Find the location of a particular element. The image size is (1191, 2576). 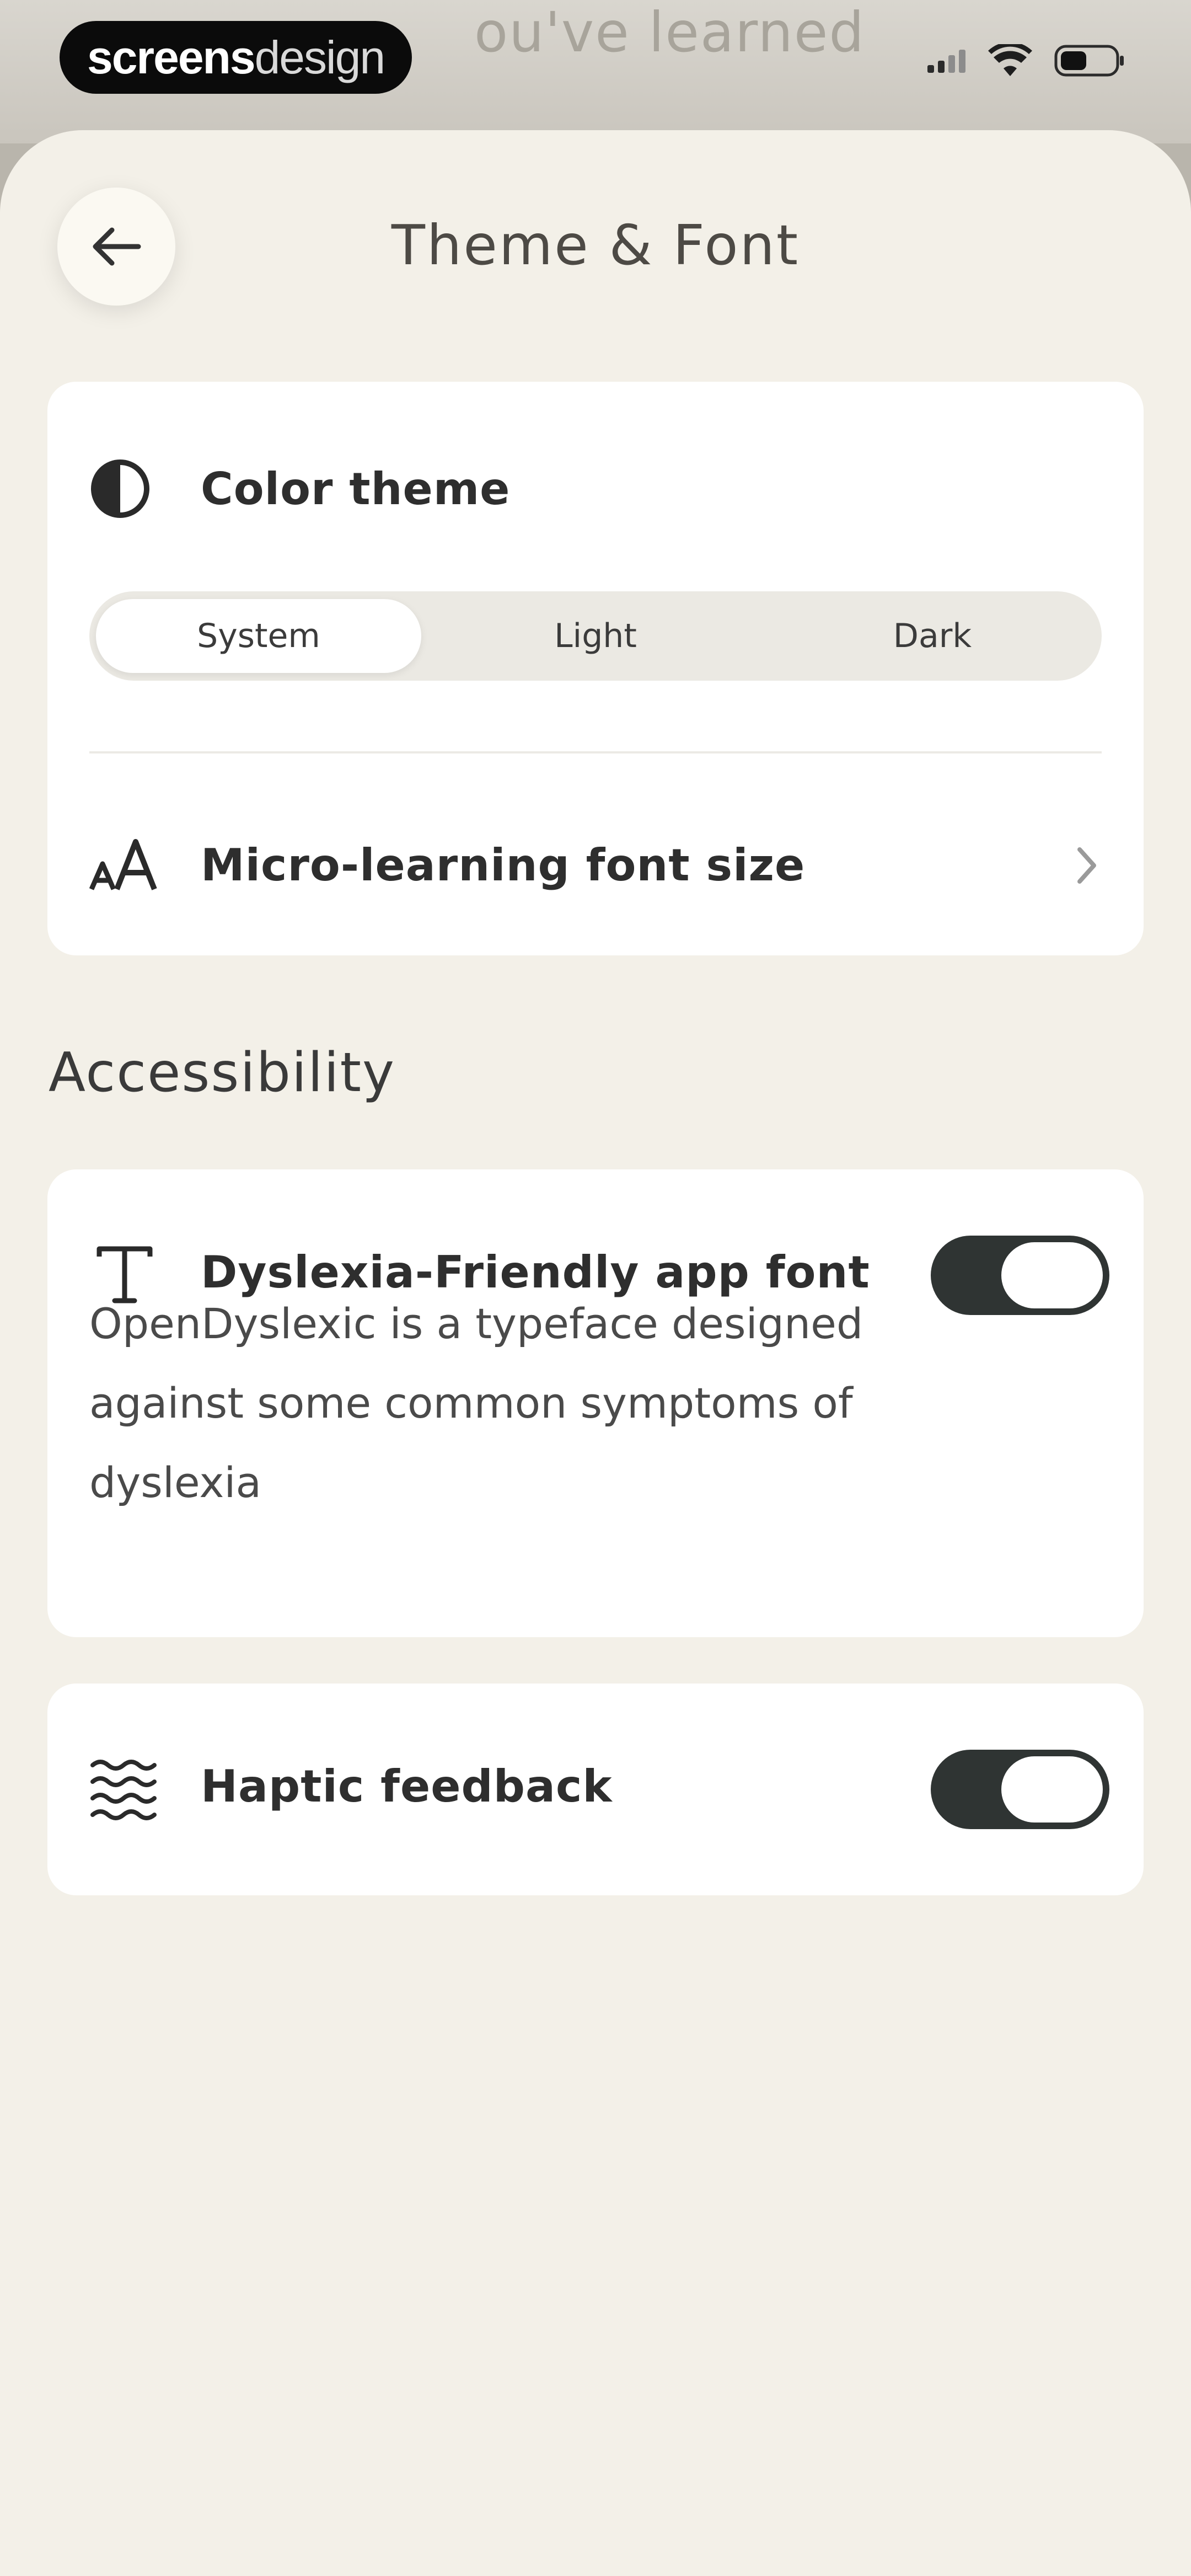

cellular-signal-icon is located at coordinates (946, 61).